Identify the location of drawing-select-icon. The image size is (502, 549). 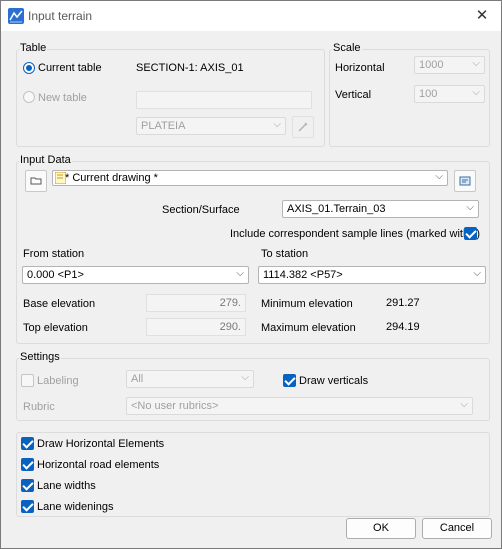
(465, 181).